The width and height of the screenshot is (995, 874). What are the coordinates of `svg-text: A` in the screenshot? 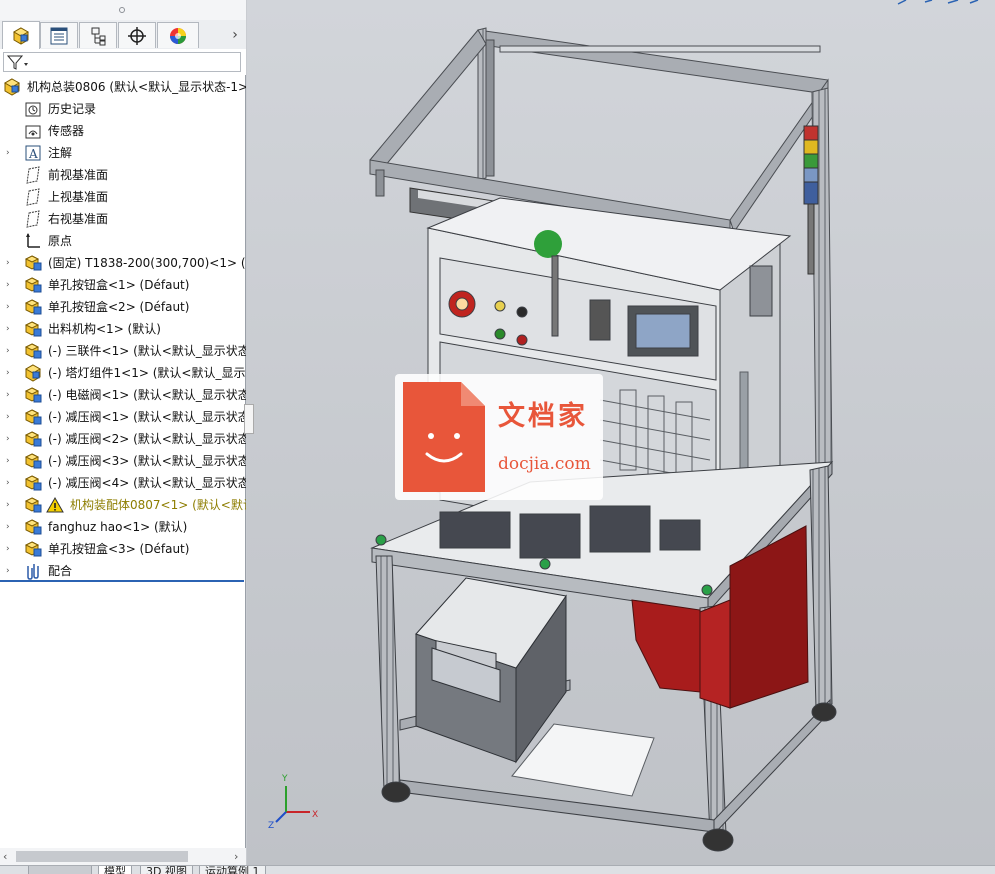 It's located at (33, 154).